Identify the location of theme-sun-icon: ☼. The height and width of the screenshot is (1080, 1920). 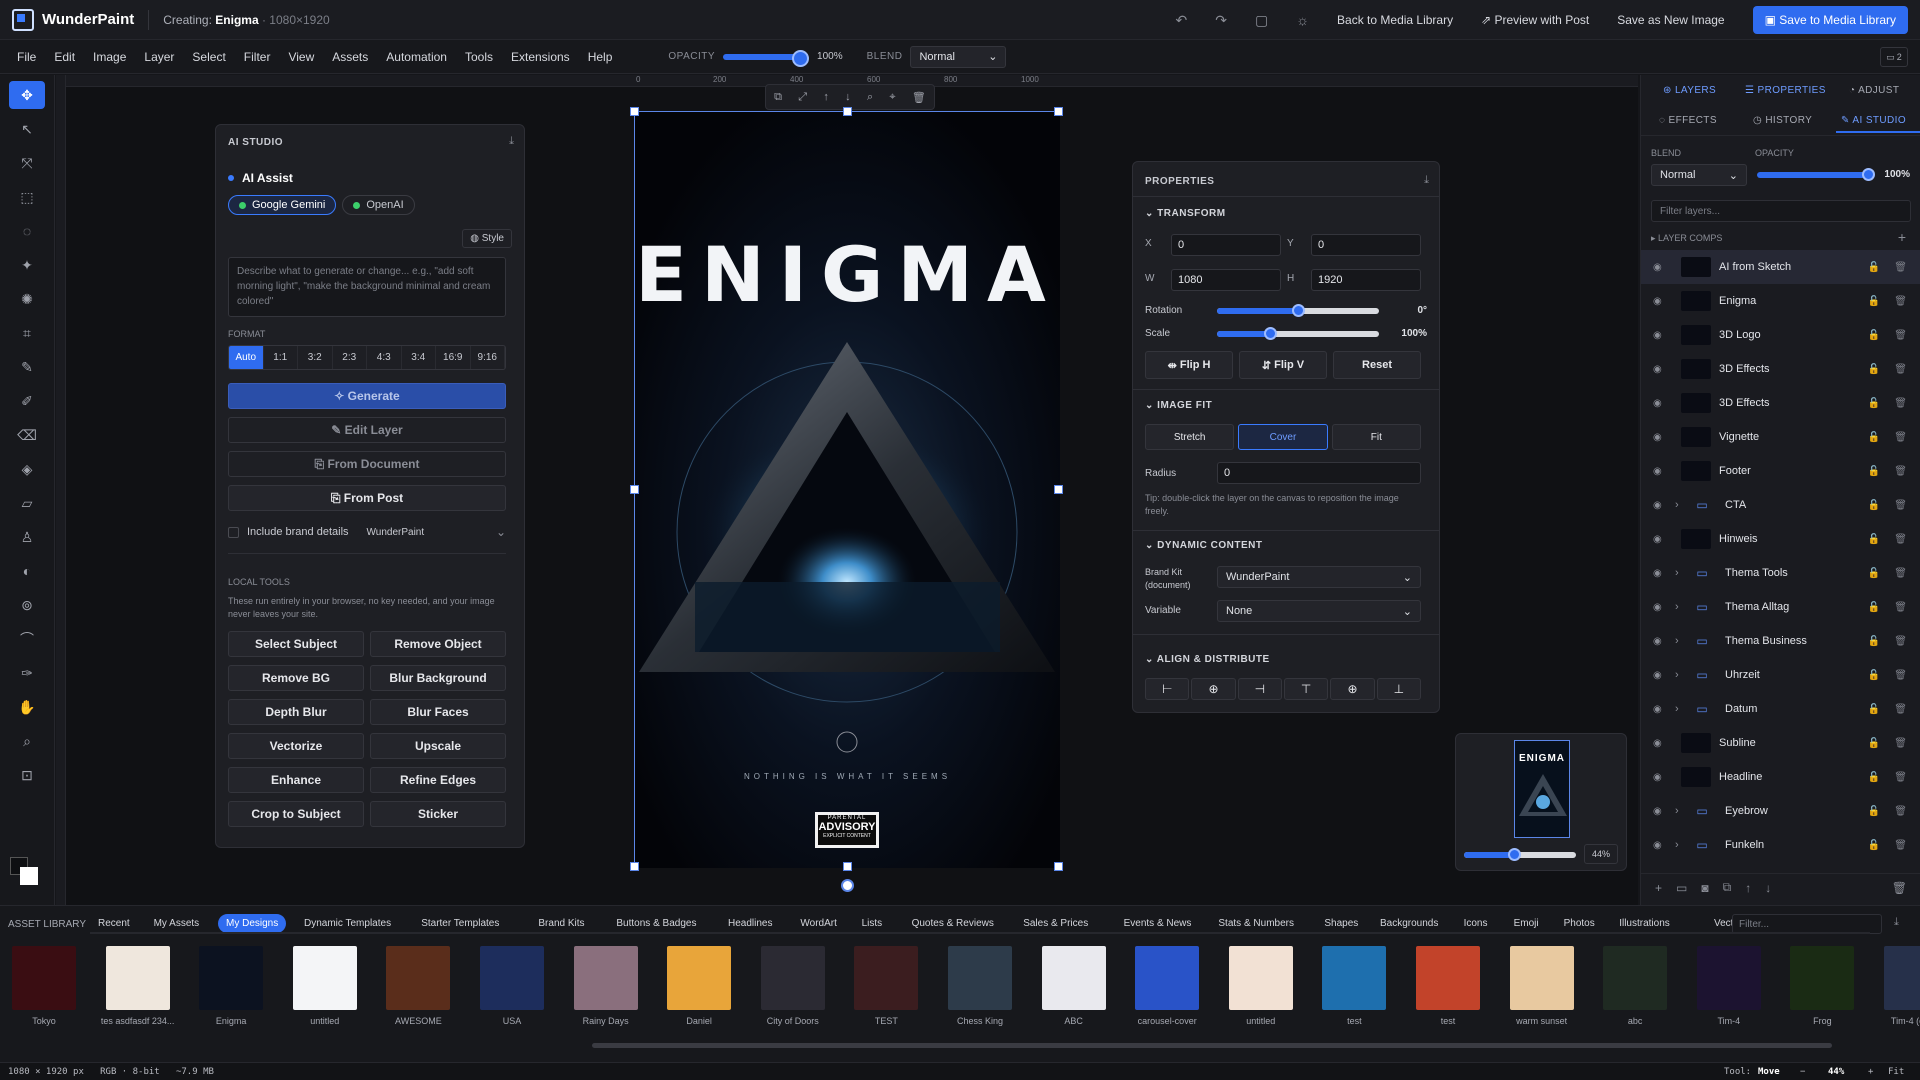
(1302, 20).